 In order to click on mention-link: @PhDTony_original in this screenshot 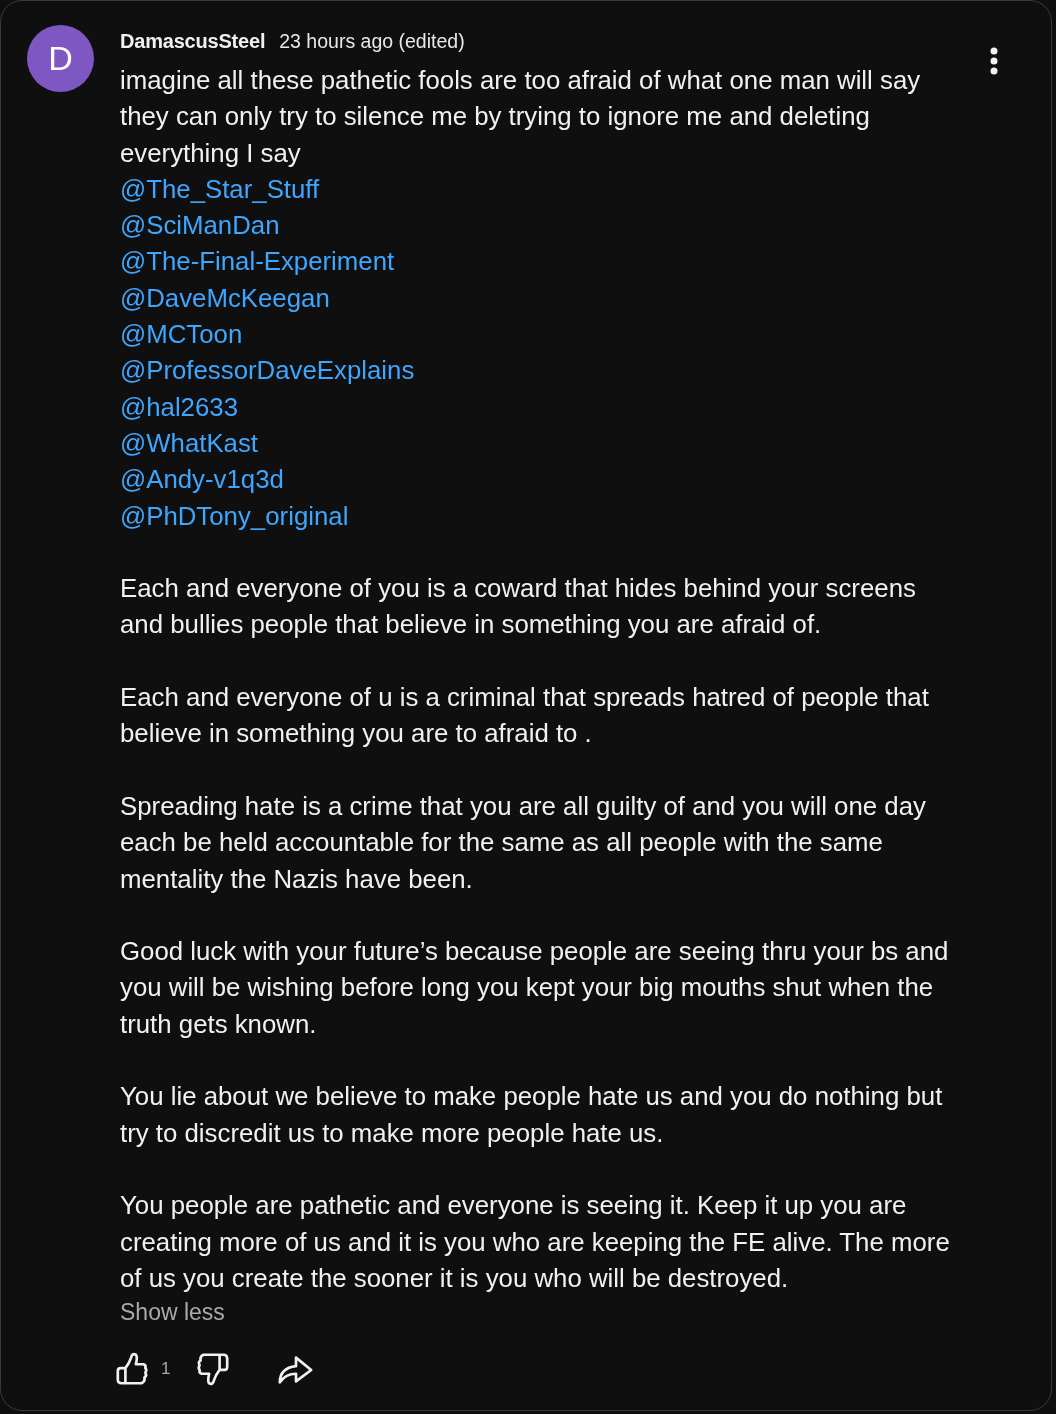, I will do `click(234, 515)`.